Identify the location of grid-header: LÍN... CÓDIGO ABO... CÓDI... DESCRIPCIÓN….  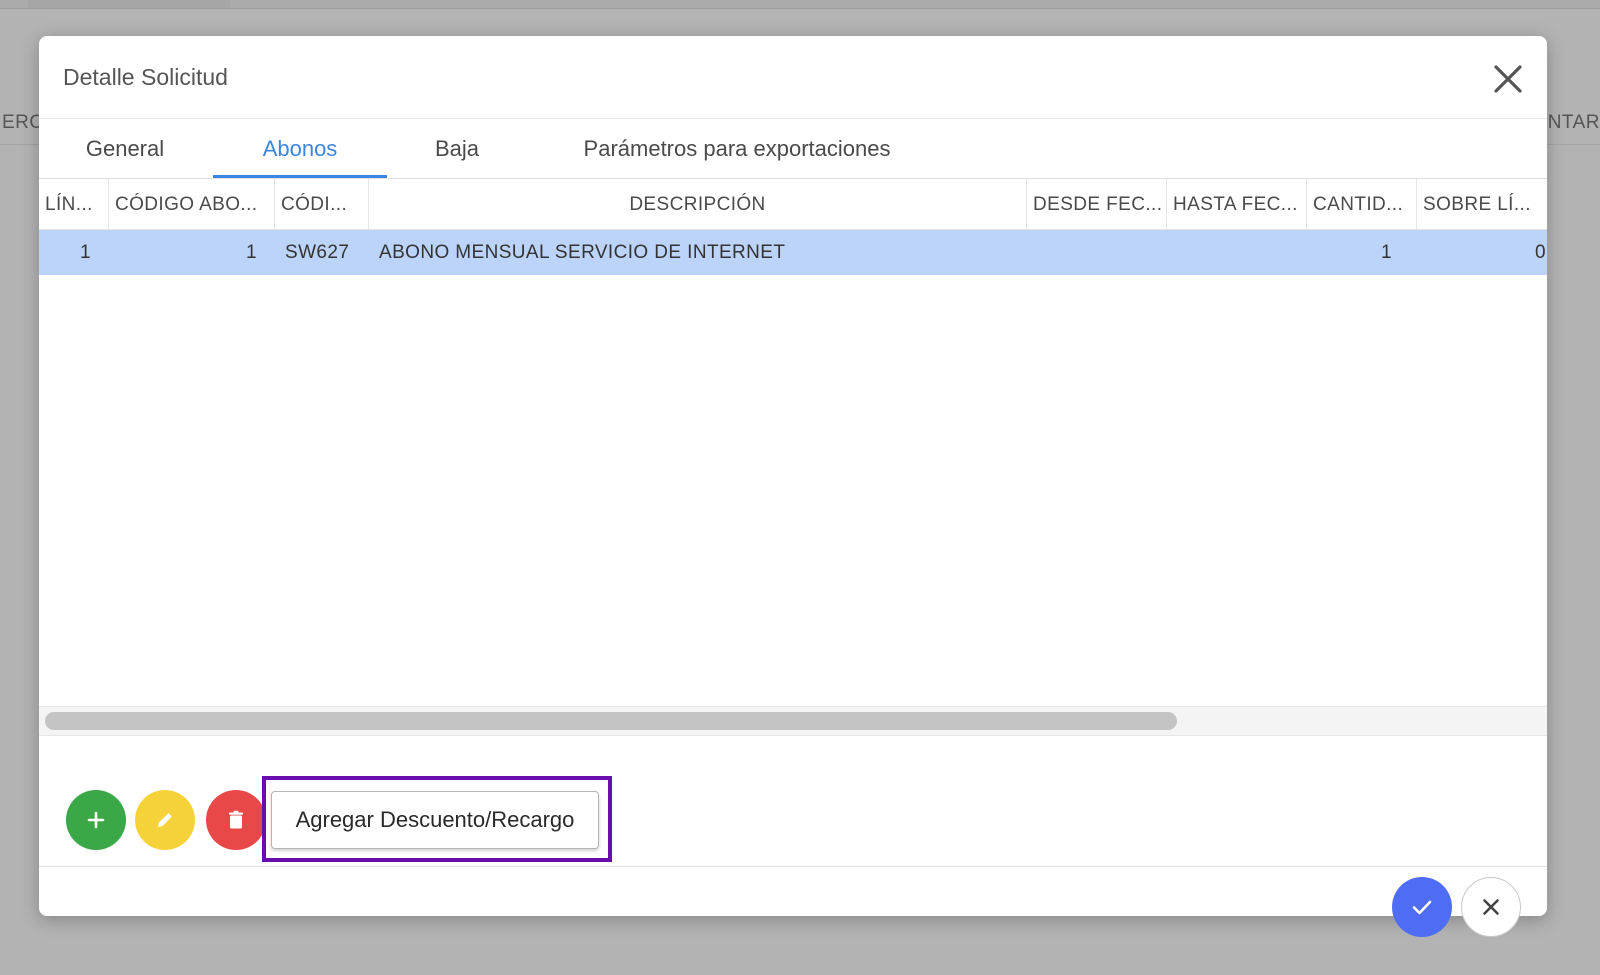
(793, 204).